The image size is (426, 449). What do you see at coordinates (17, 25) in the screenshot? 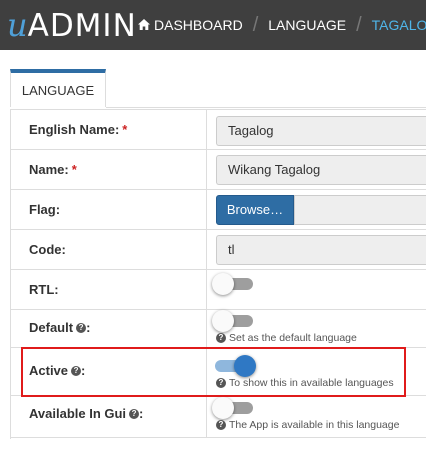
I see `logo-prefix: u` at bounding box center [17, 25].